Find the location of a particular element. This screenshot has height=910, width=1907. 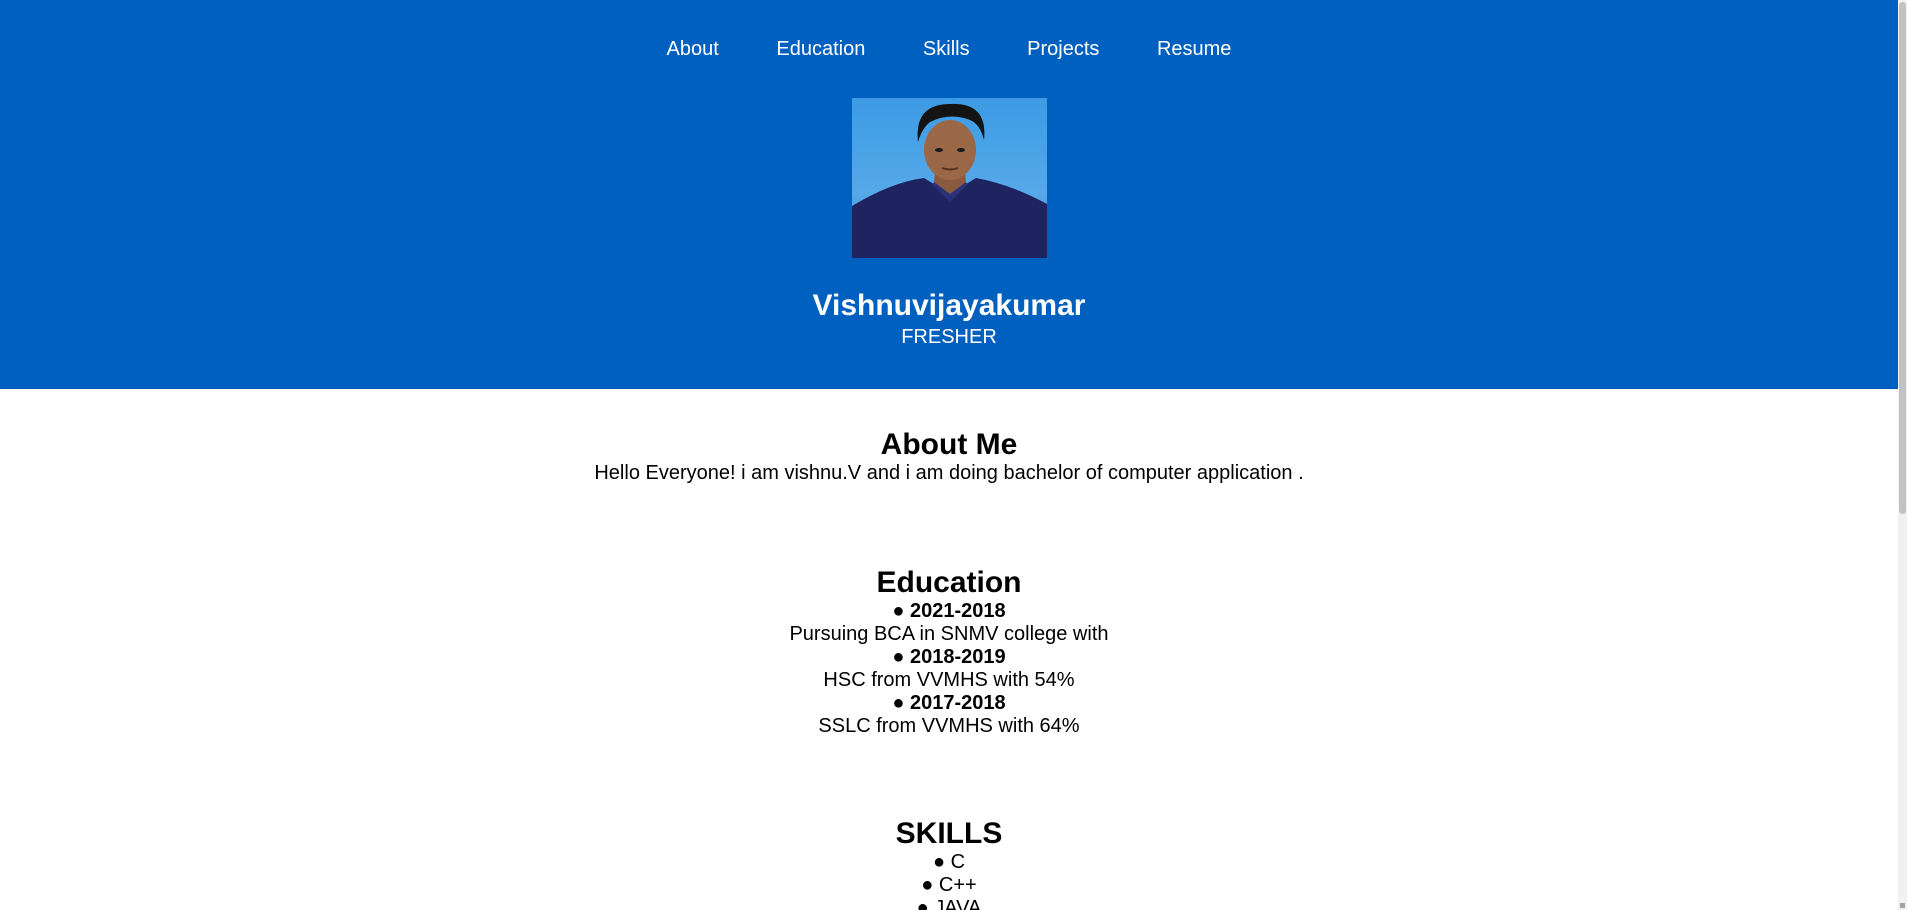

top-navigation: About Education Skills Projects Resume is located at coordinates (949, 49).